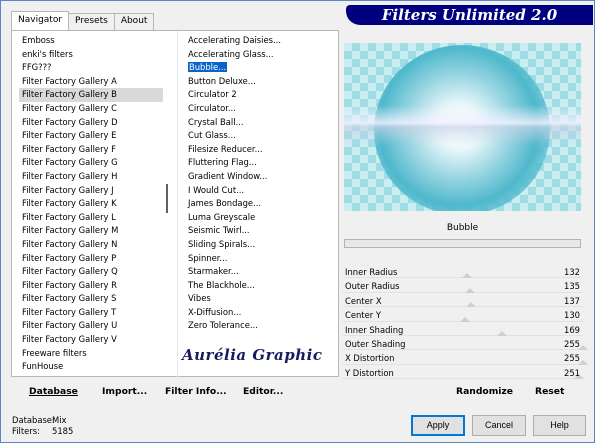 The image size is (595, 443). Describe the element at coordinates (91, 68) in the screenshot. I see `category-item: FFG???` at that location.